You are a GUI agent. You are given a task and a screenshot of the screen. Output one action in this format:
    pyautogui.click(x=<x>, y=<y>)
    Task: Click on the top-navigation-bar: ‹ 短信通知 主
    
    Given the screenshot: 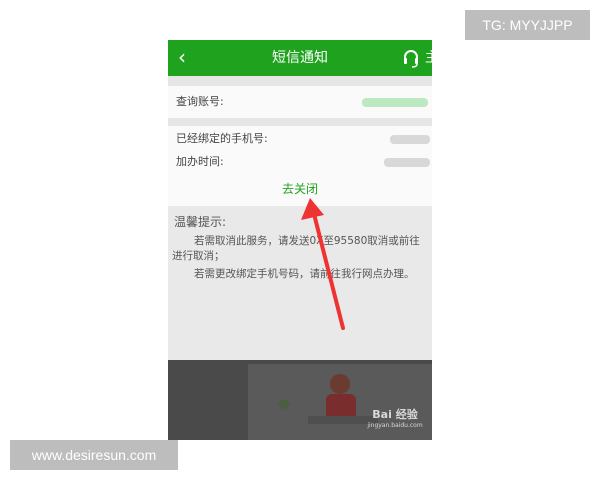 What is the action you would take?
    pyautogui.click(x=300, y=58)
    